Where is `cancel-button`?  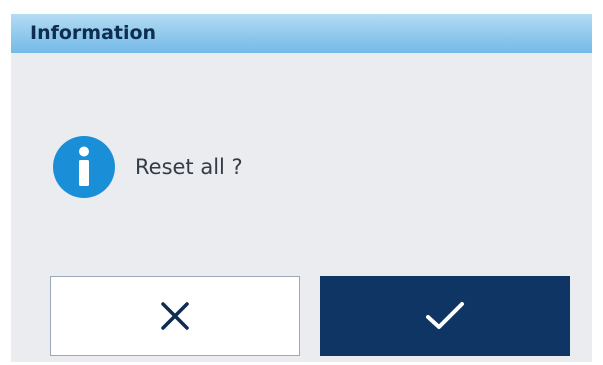
cancel-button is located at coordinates (175, 316).